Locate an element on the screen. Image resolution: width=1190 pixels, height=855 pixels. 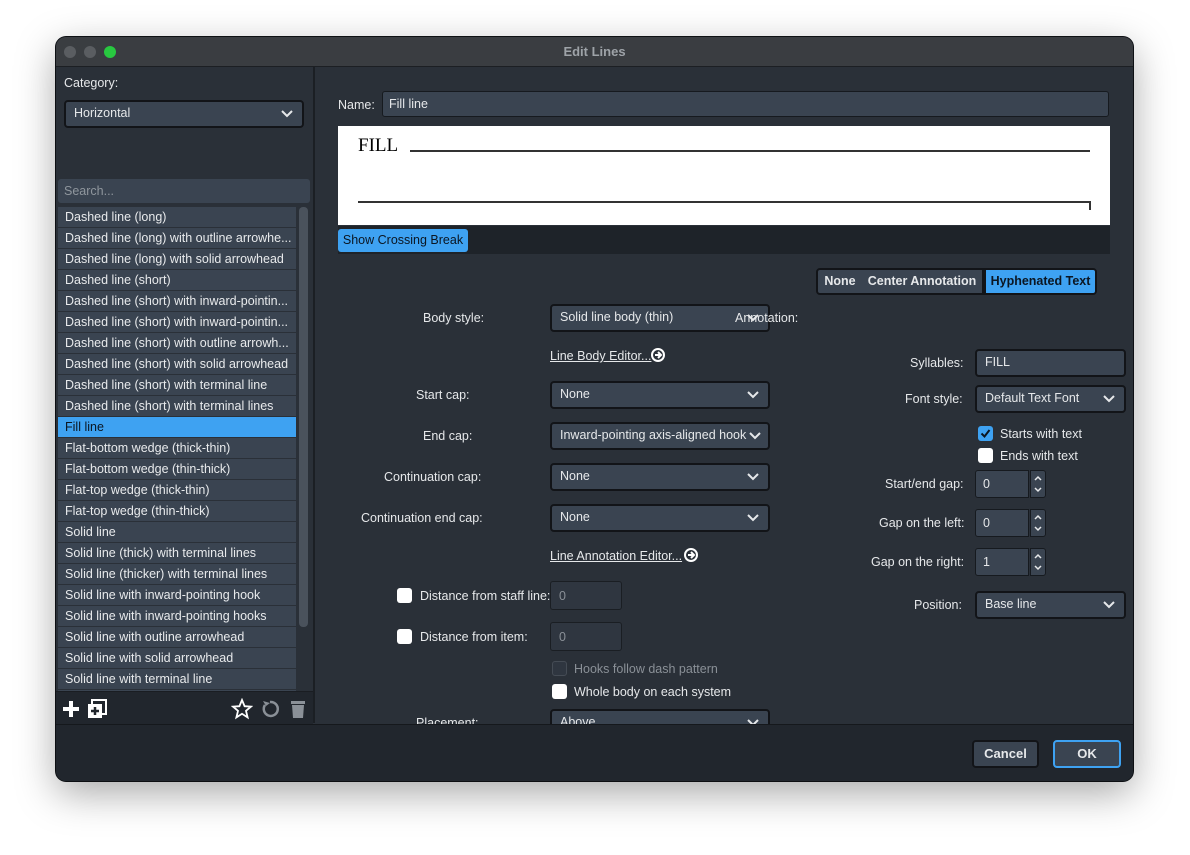
list-item: Flat-top wedge (thin-thick) is located at coordinates (177, 511).